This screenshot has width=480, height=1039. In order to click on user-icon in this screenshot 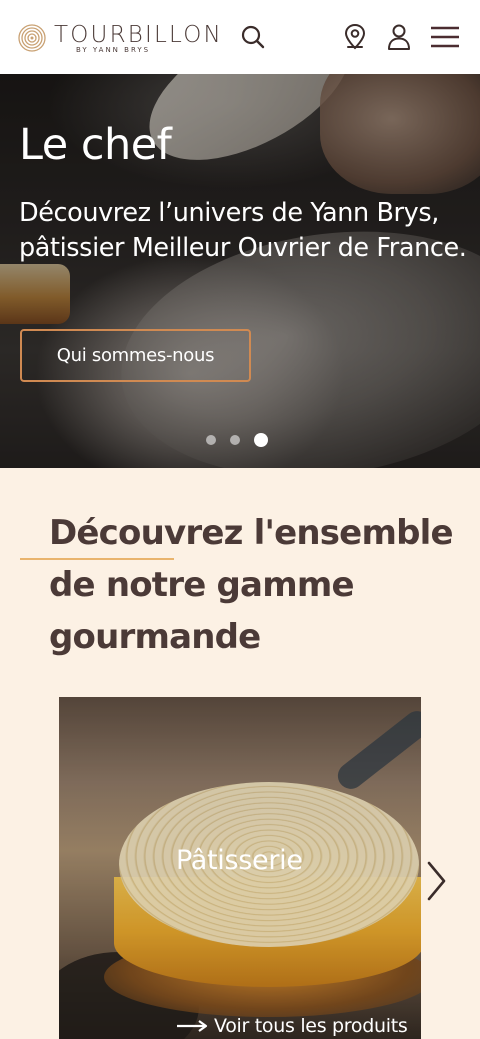, I will do `click(399, 37)`.